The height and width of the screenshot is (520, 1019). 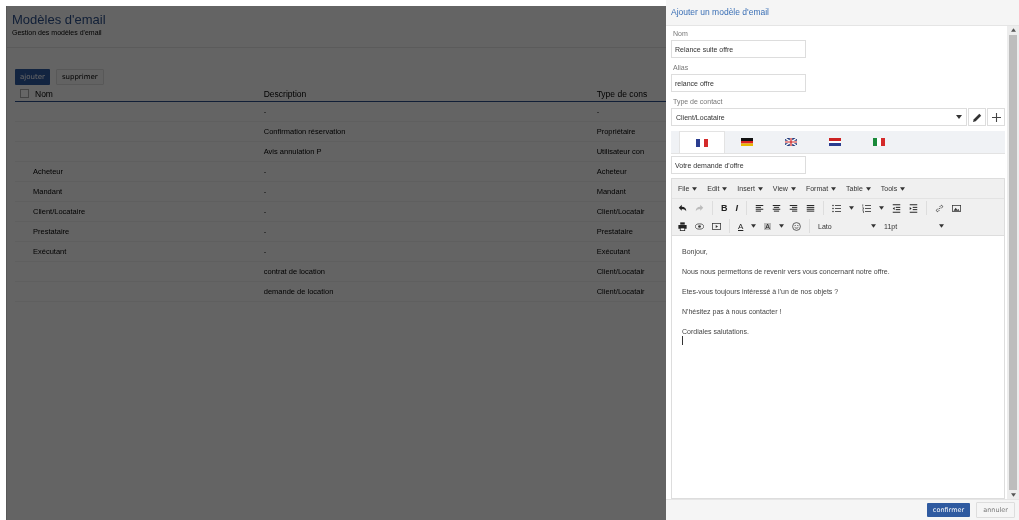 I want to click on image-icon, so click(x=956, y=208).